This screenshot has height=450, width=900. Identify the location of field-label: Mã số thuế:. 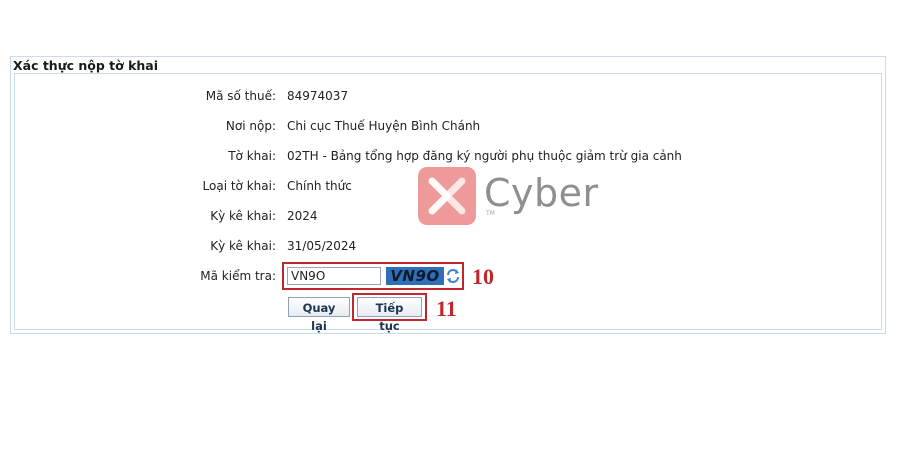
(240, 96).